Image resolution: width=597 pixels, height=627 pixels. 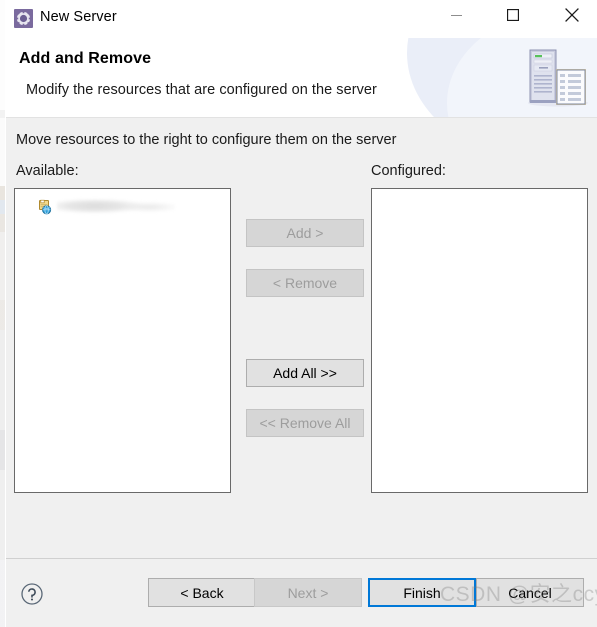 What do you see at coordinates (23, 18) in the screenshot?
I see `server-wizard-icon` at bounding box center [23, 18].